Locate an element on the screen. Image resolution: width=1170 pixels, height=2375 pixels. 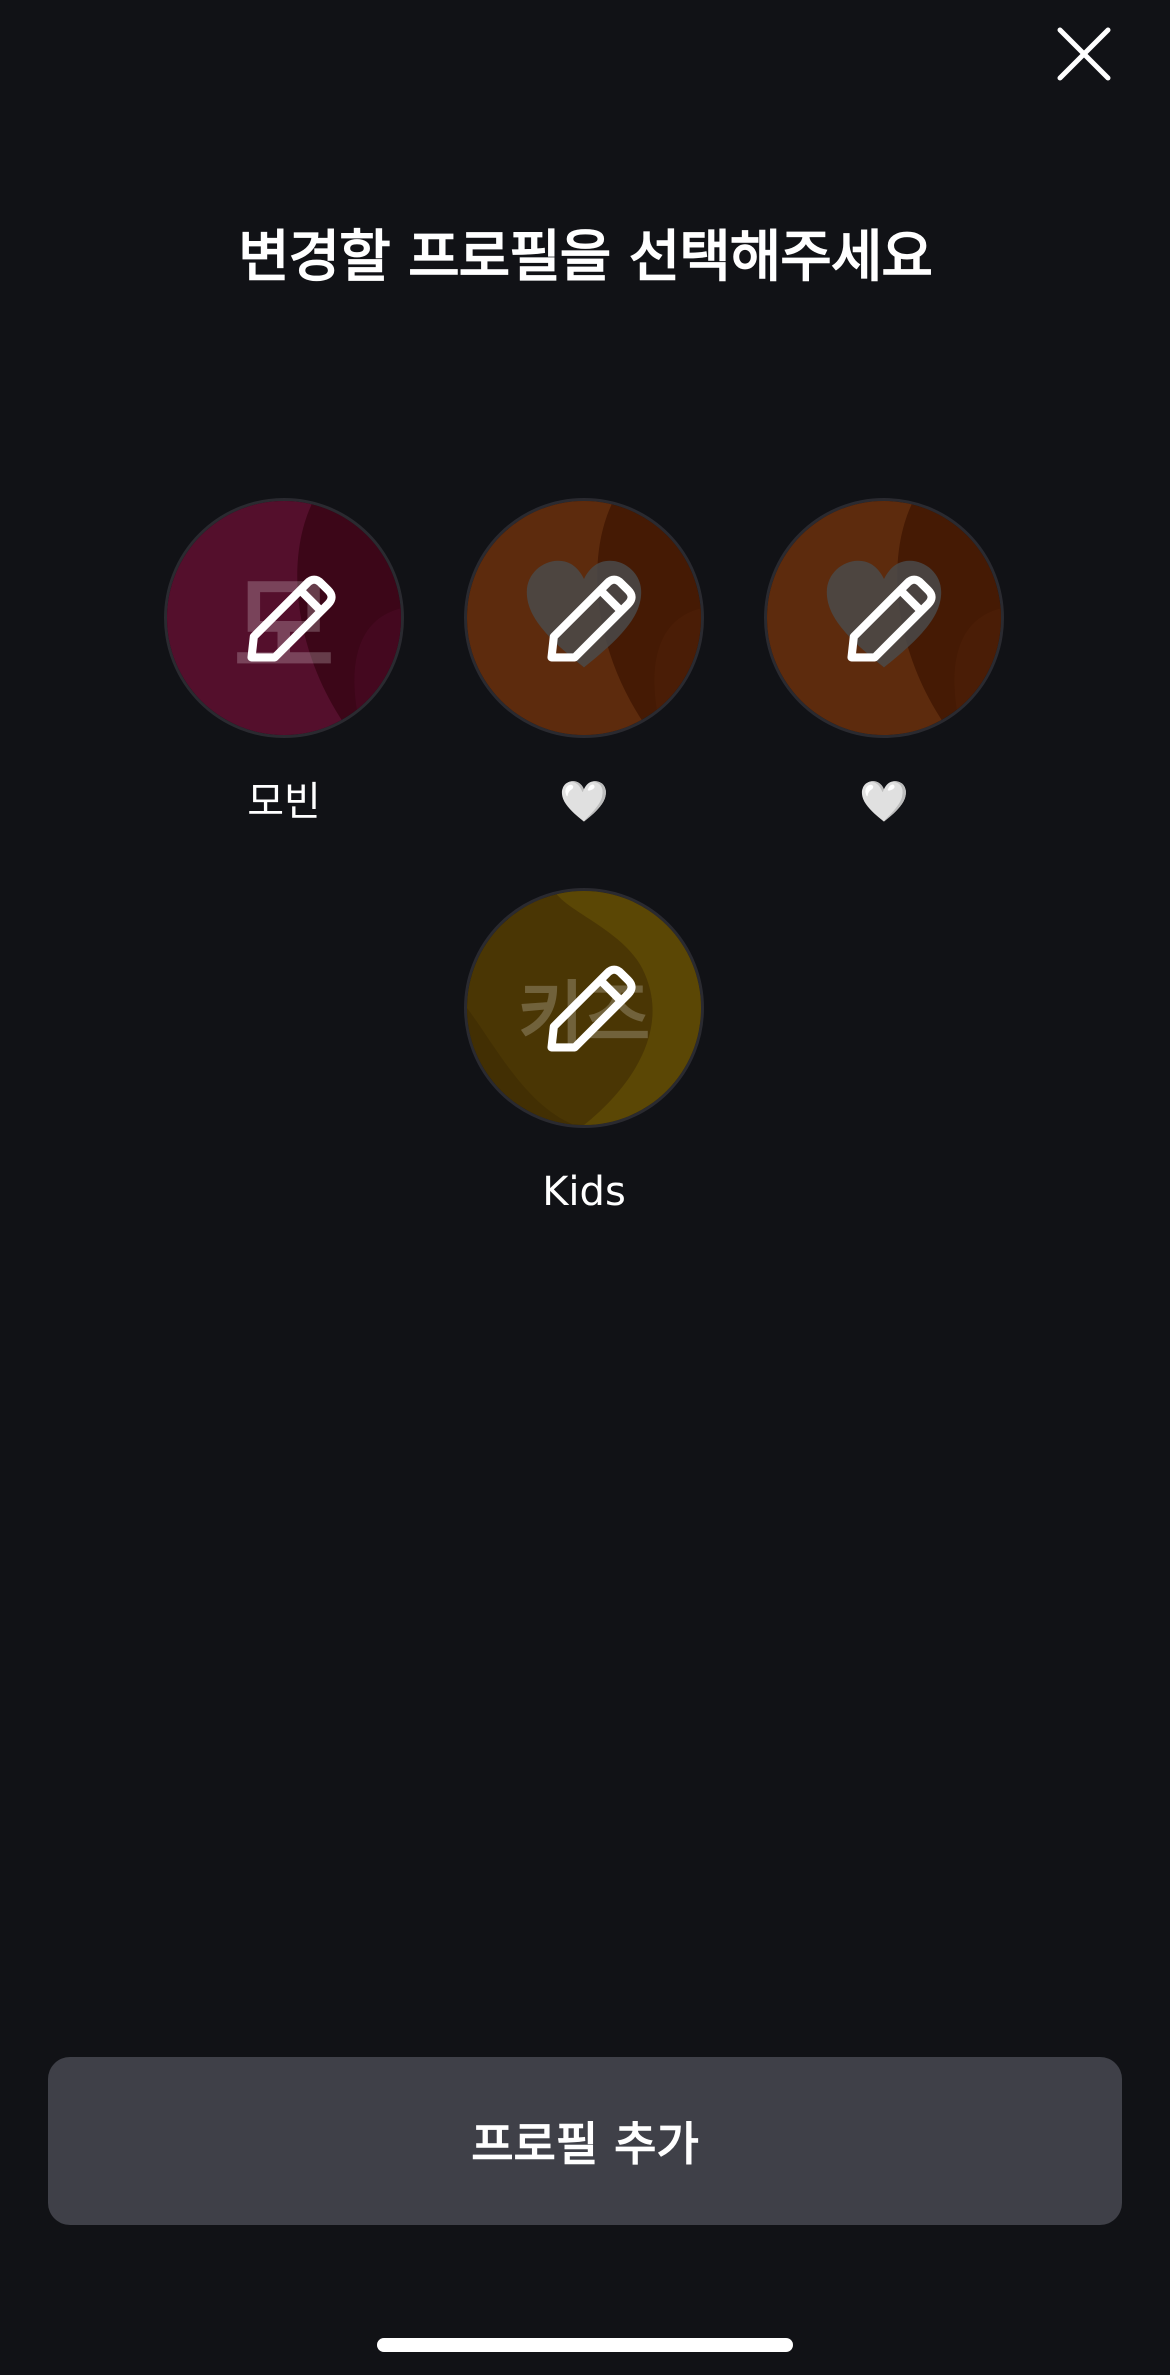
close-icon is located at coordinates (1084, 54).